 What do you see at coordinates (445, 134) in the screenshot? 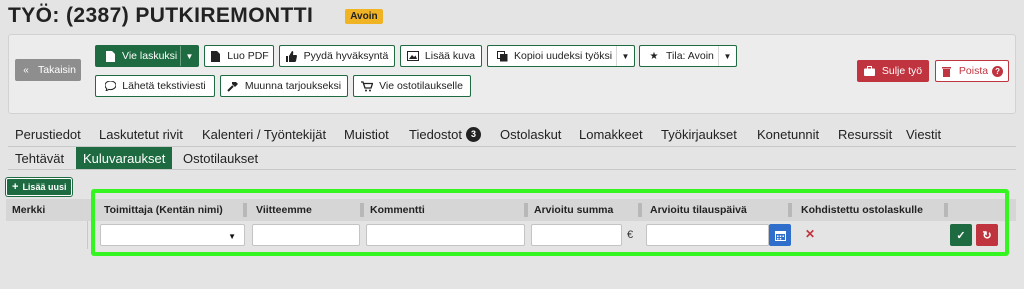
I see `tab-tiedostot: Tiedostot 3` at bounding box center [445, 134].